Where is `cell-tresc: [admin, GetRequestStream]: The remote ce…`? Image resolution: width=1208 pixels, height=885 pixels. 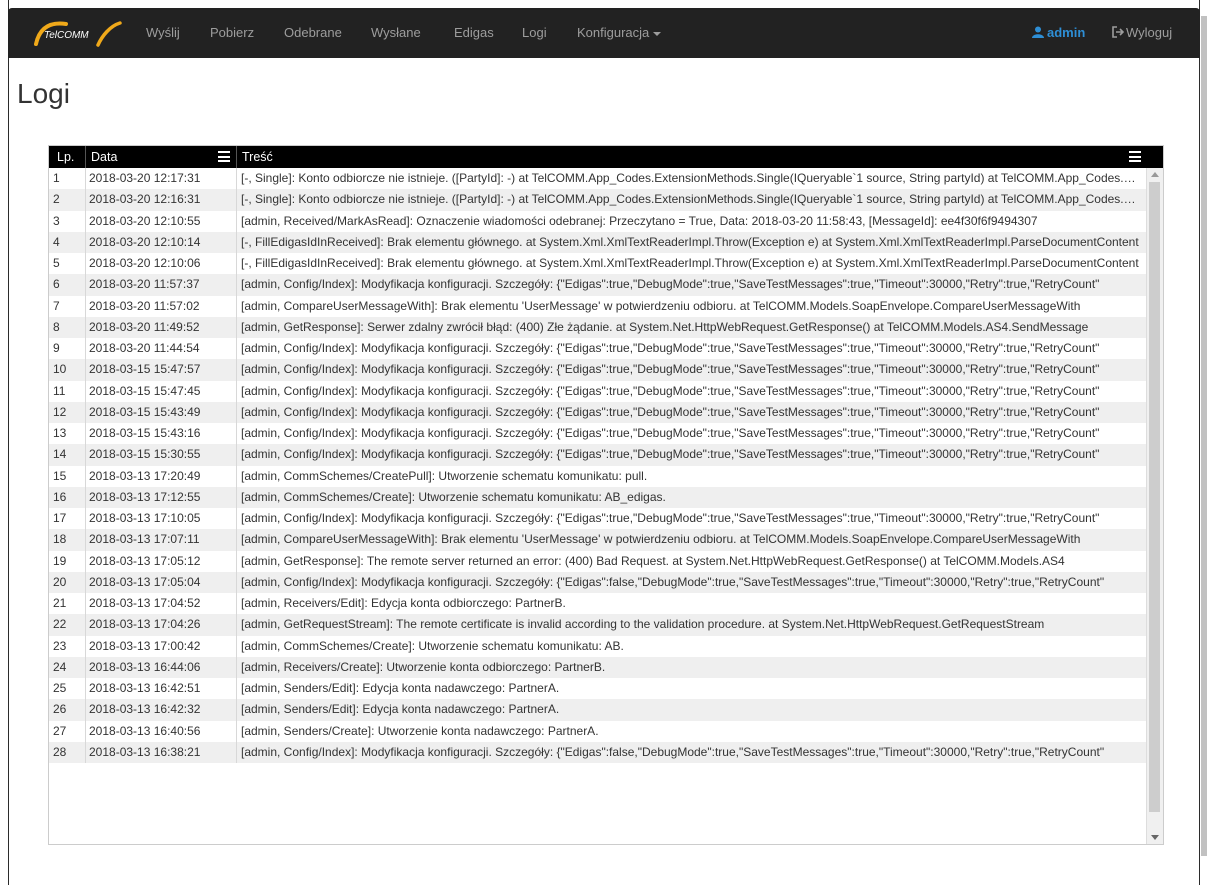 cell-tresc: [admin, GetRequestStream]: The remote ce… is located at coordinates (643, 624).